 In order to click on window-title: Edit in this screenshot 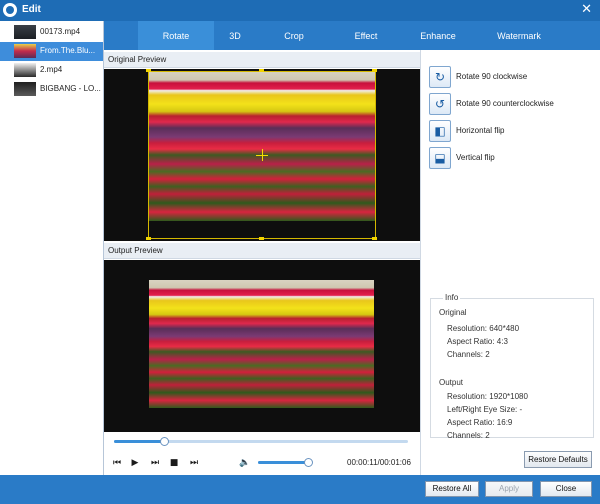, I will do `click(31, 9)`.